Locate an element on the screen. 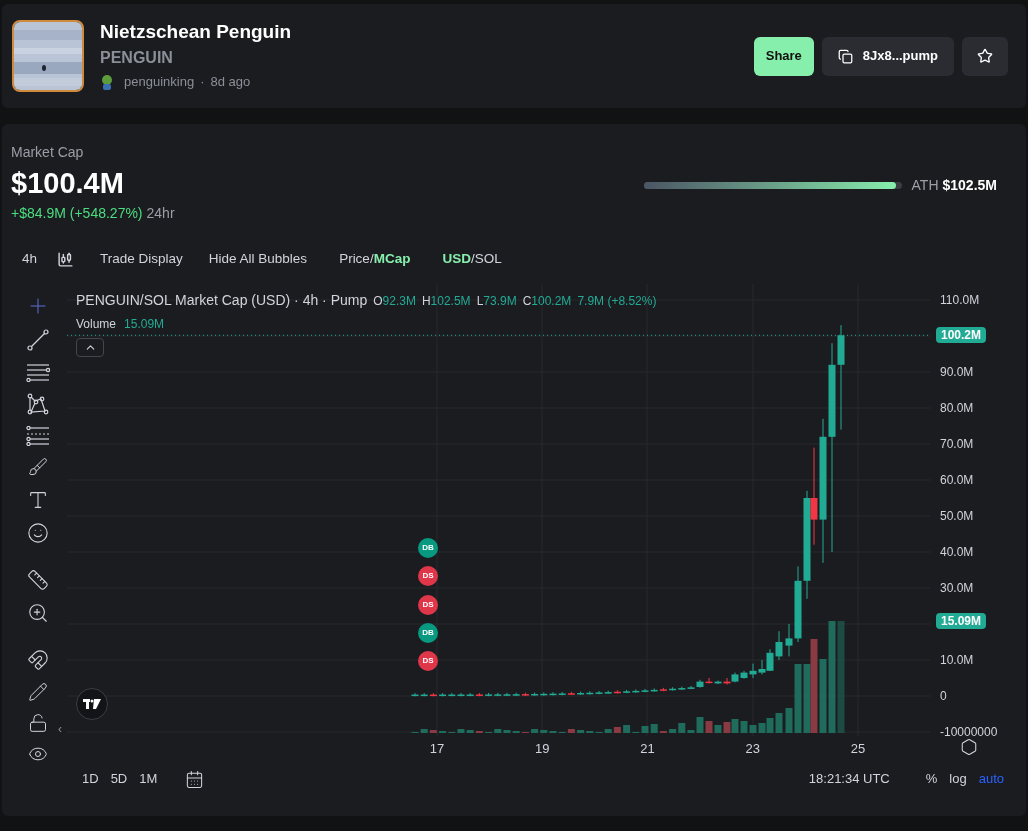  price-tag: 100.2M is located at coordinates (961, 335).